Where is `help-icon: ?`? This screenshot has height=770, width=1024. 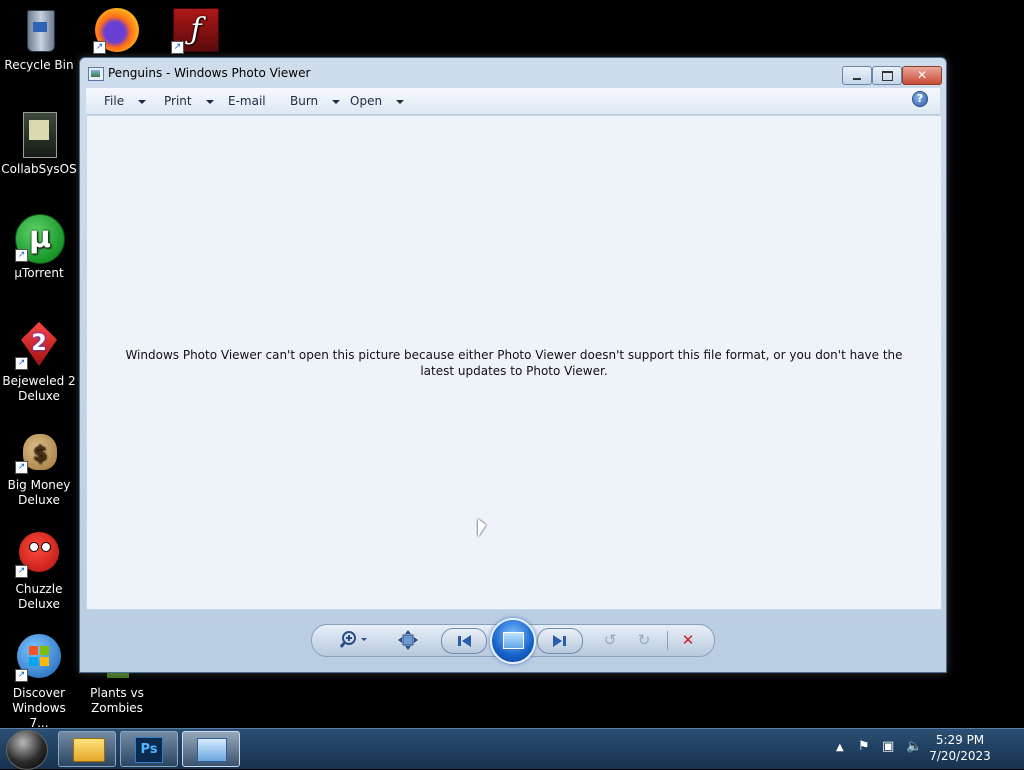
help-icon: ? is located at coordinates (920, 99).